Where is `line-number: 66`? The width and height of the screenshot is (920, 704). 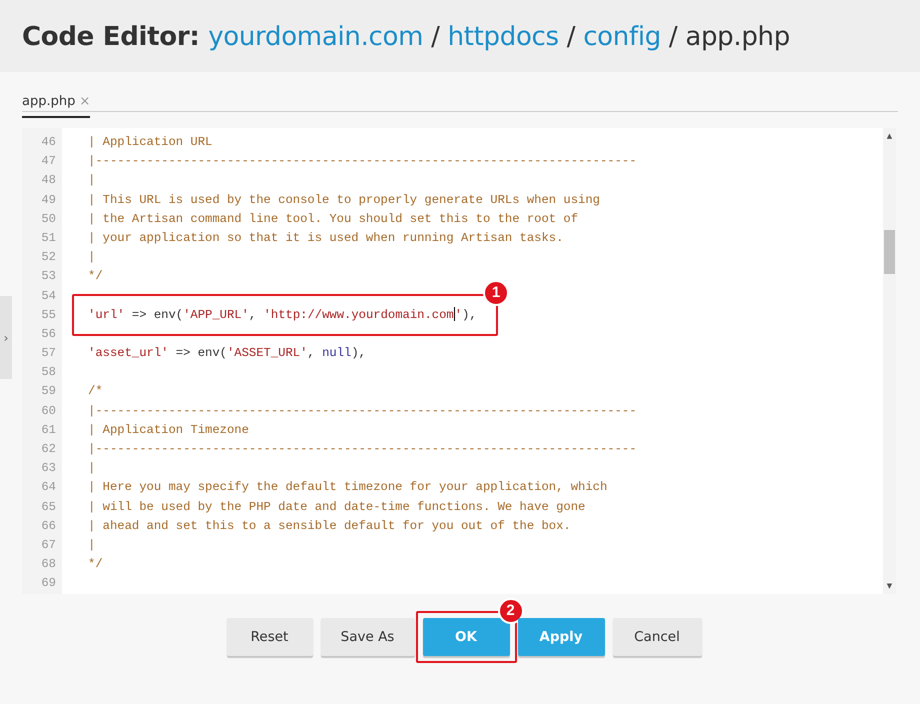 line-number: 66 is located at coordinates (48, 526).